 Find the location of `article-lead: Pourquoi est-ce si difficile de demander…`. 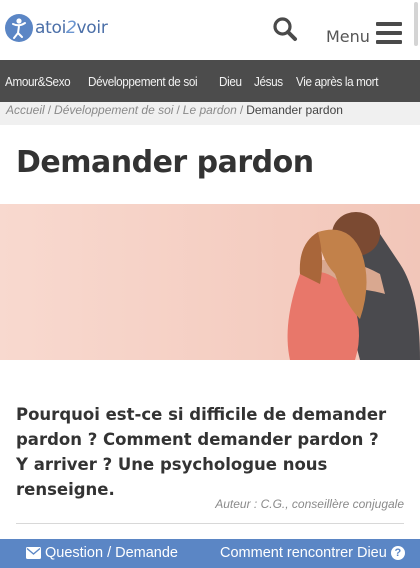

article-lead: Pourquoi est-ce si difficile de demander… is located at coordinates (201, 452).